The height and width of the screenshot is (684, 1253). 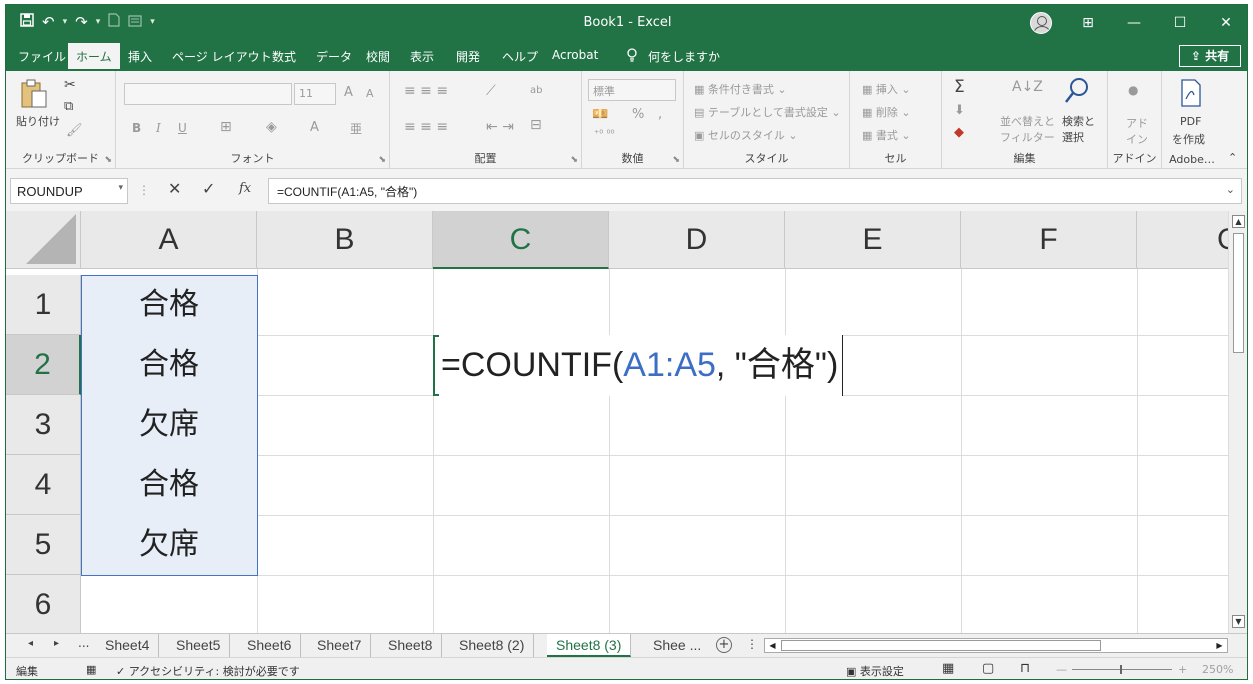 I want to click on font-color-button: A, so click(x=314, y=127).